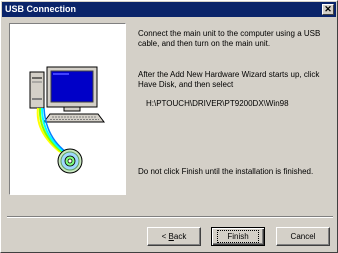  What do you see at coordinates (303, 236) in the screenshot?
I see `cancel-button: Cancel` at bounding box center [303, 236].